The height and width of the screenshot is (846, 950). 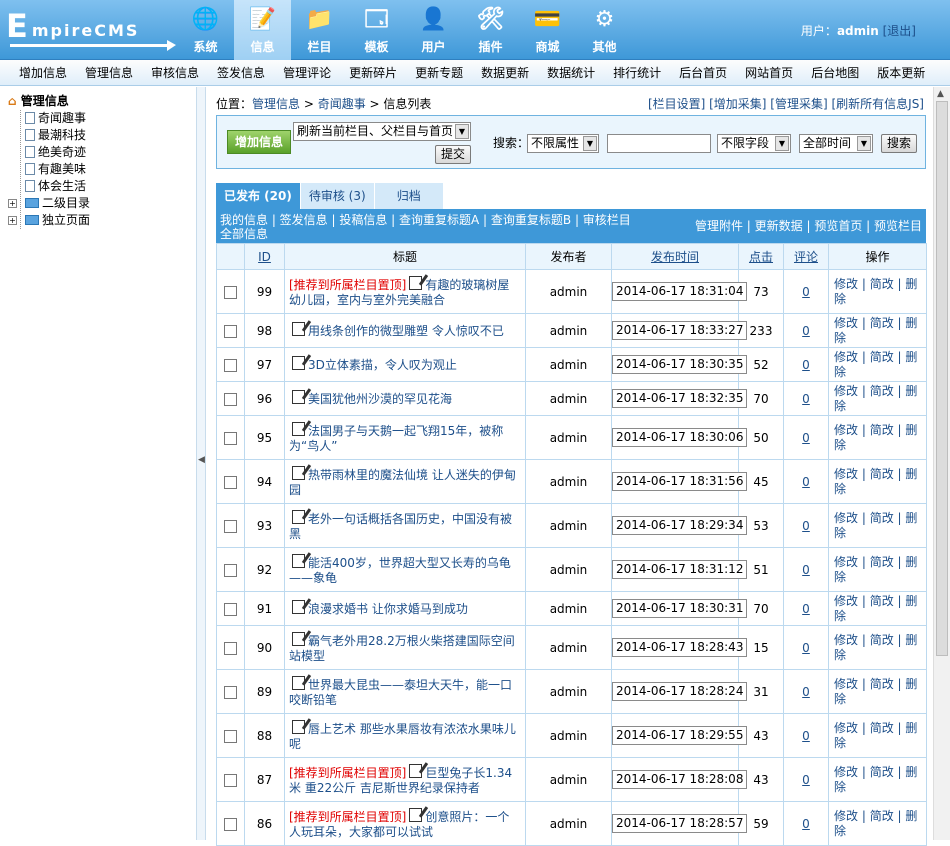 What do you see at coordinates (659, 143) in the screenshot?
I see `search-input` at bounding box center [659, 143].